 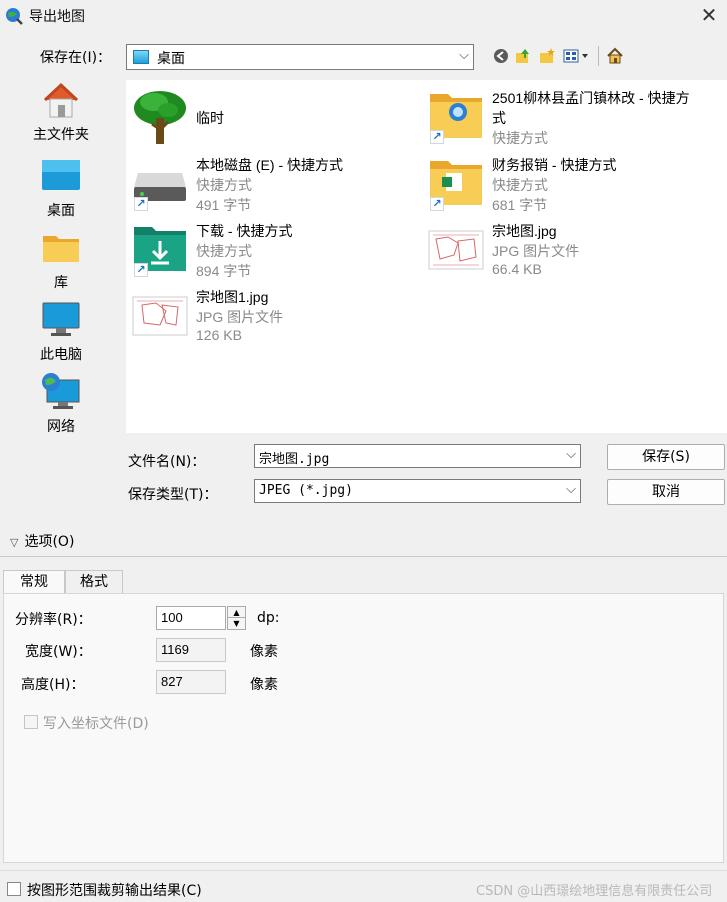 What do you see at coordinates (53, 620) in the screenshot?
I see `resolution-label: 分辨率(R)：` at bounding box center [53, 620].